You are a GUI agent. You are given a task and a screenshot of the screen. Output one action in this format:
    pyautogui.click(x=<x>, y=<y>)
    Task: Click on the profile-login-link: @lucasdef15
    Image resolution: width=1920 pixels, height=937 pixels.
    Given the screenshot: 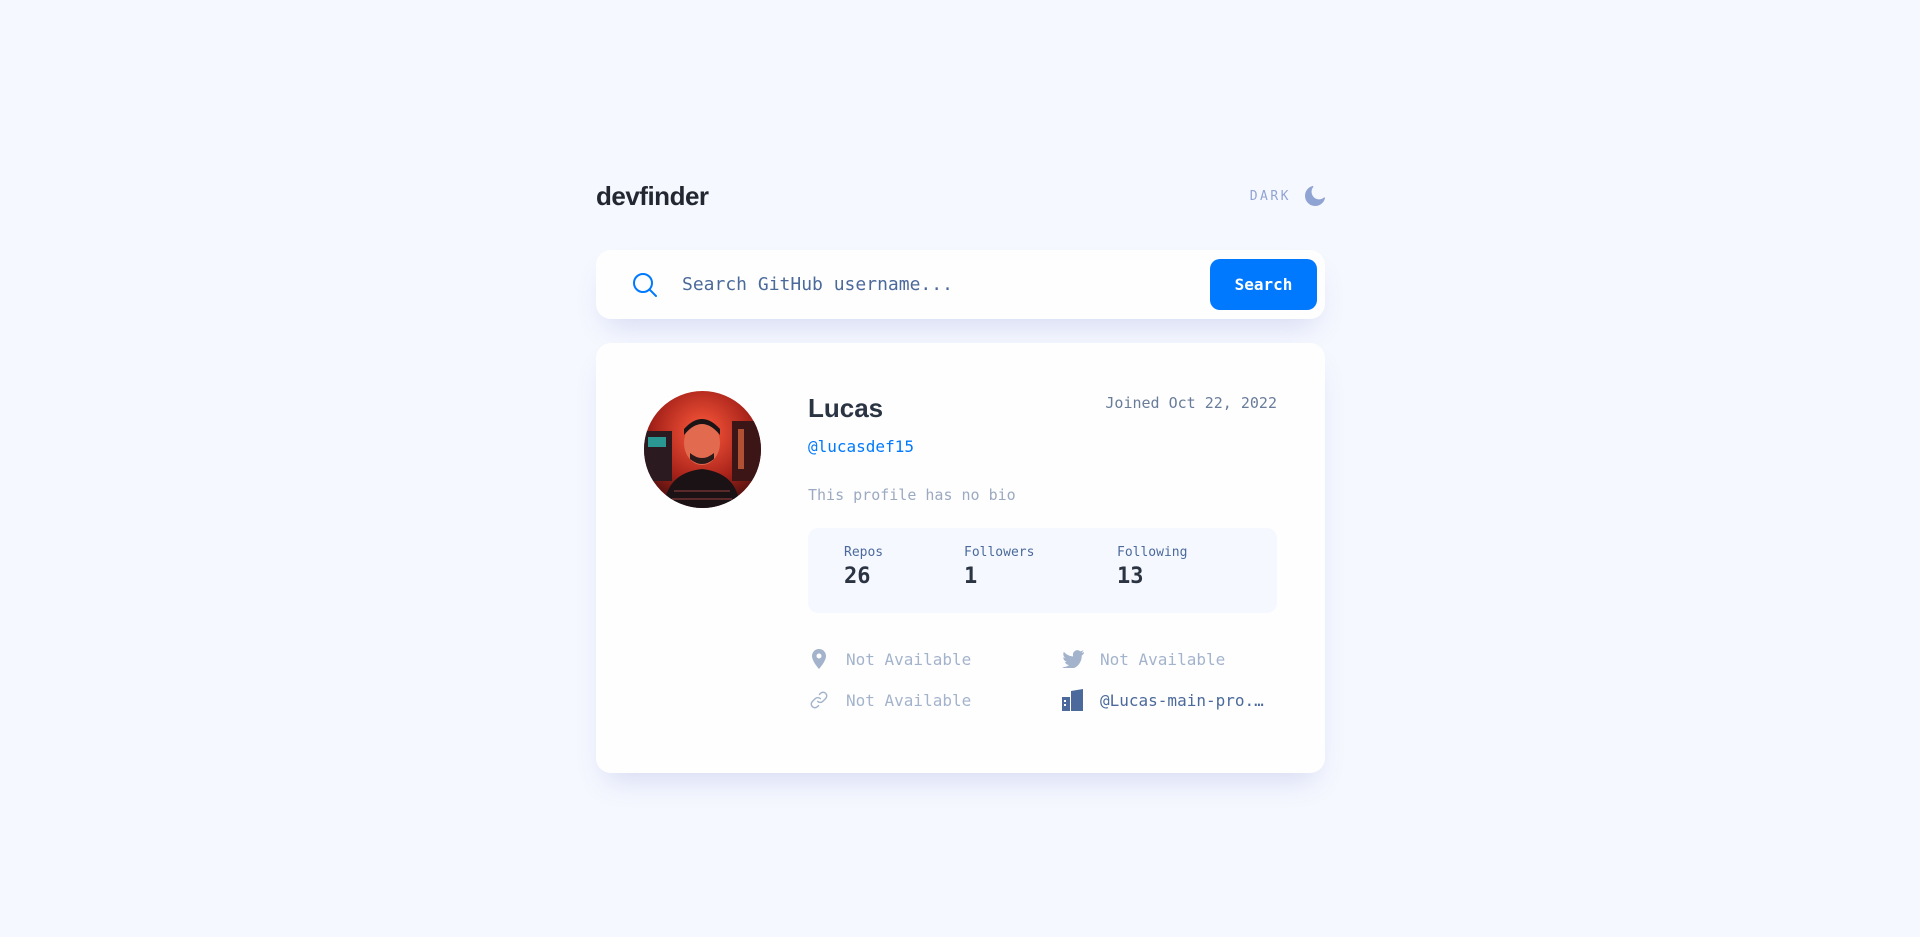 What is the action you would take?
    pyautogui.click(x=861, y=446)
    